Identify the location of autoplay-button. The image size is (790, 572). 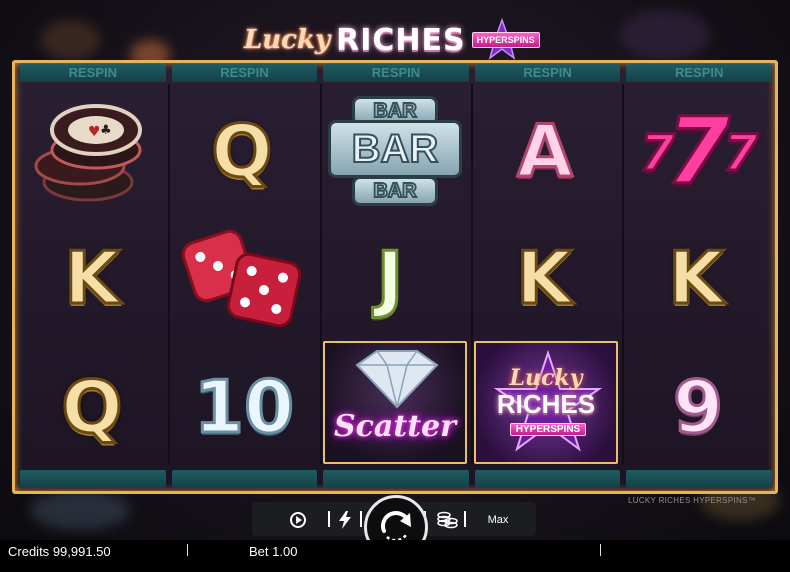
(298, 520).